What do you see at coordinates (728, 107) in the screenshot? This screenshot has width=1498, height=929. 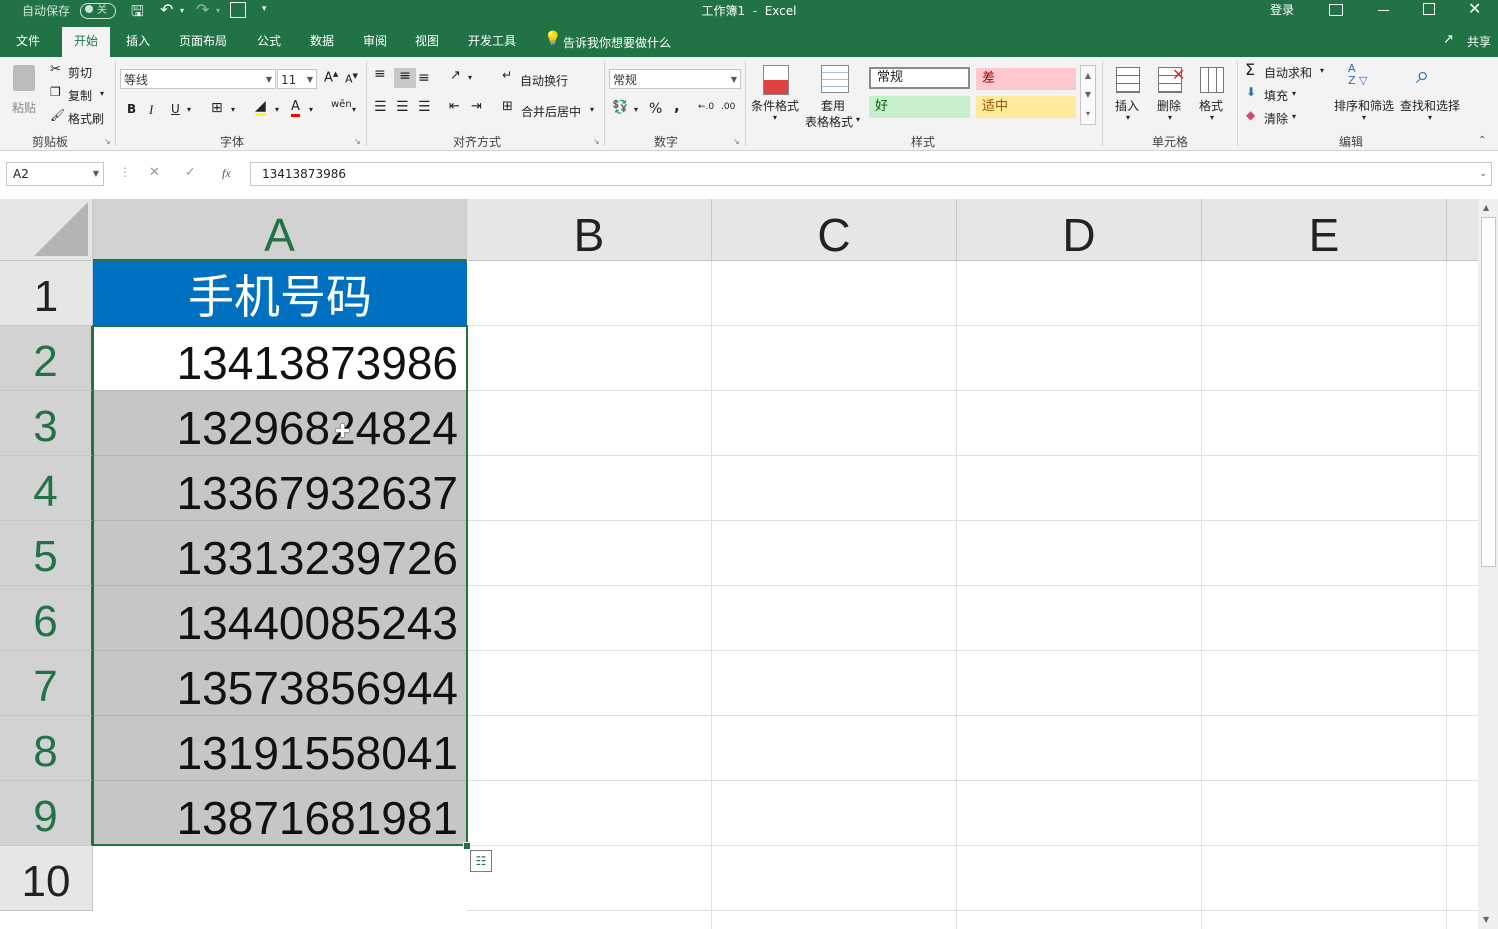 I see `decrease-decimal-icon: .00` at bounding box center [728, 107].